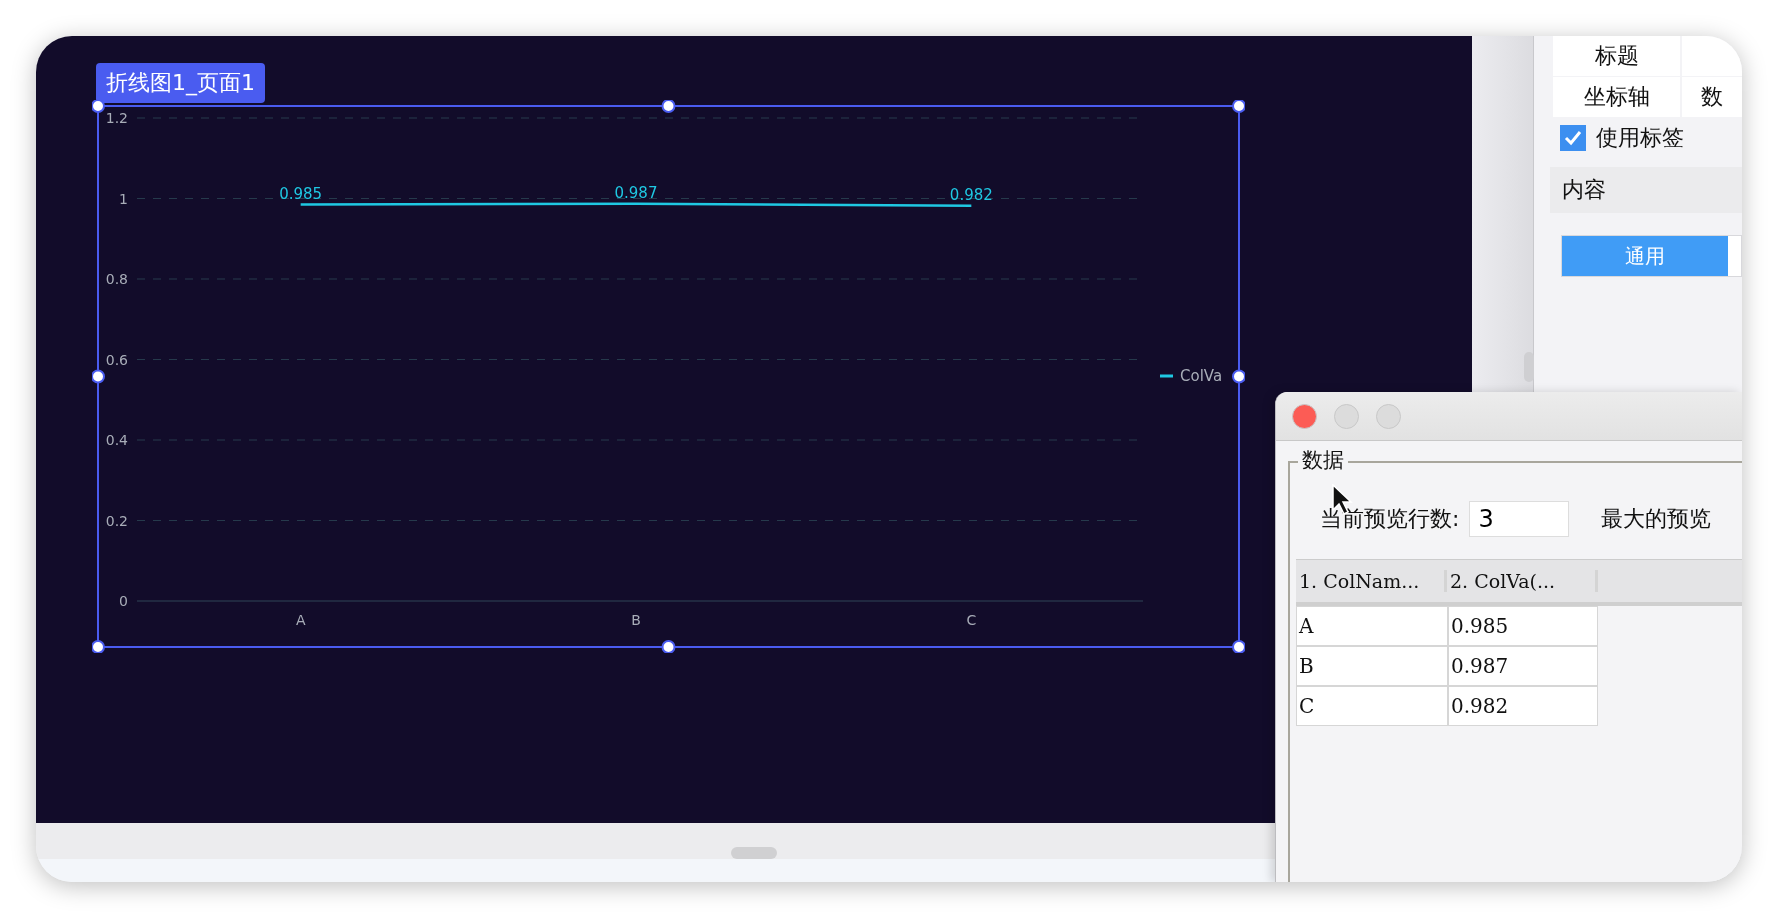 Image resolution: width=1778 pixels, height=918 pixels. What do you see at coordinates (971, 194) in the screenshot?
I see `data-label: 0.982` at bounding box center [971, 194].